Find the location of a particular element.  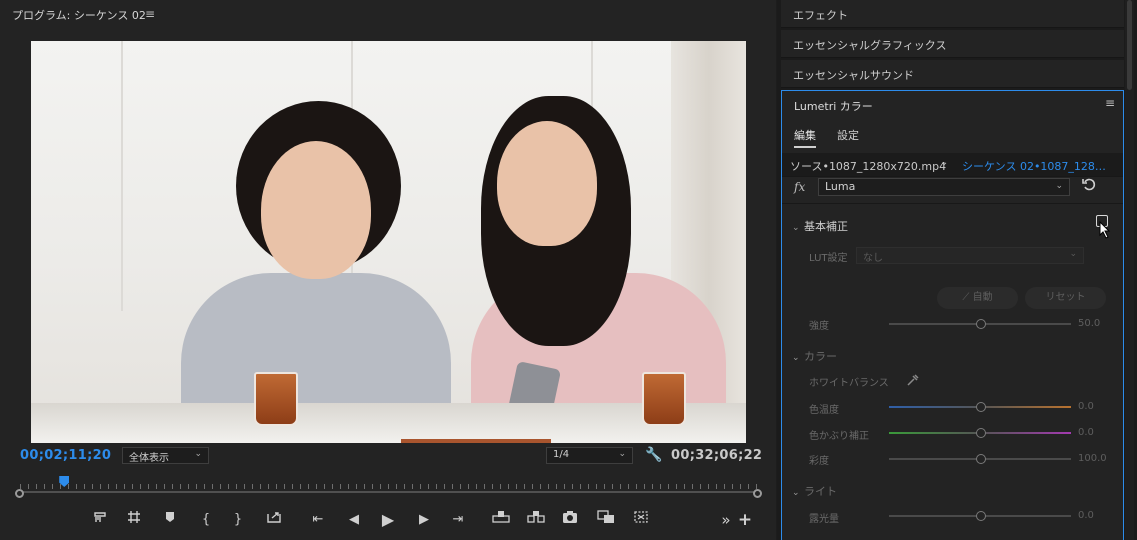

basic-correction-header: ⌄ 基本補正 is located at coordinates (820, 226).